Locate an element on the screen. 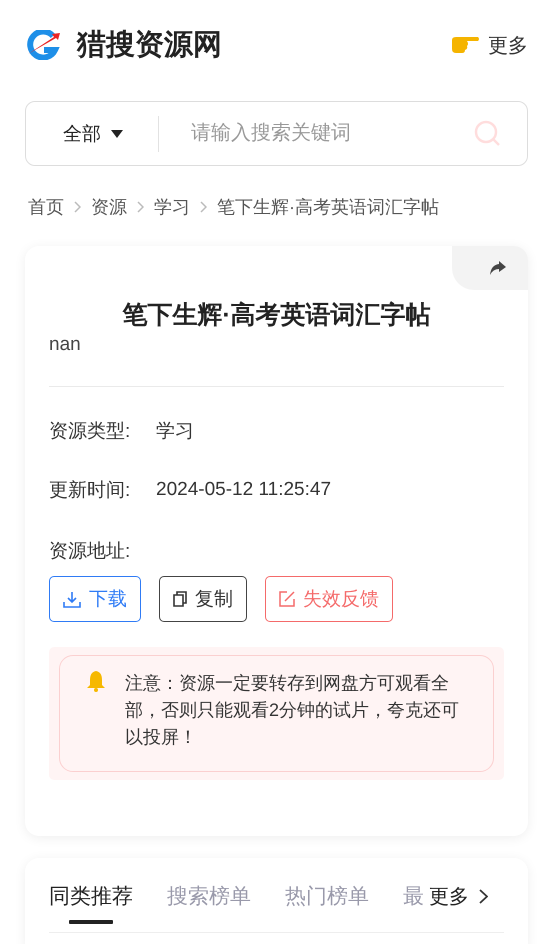 The width and height of the screenshot is (553, 944). caret-icon is located at coordinates (117, 134).